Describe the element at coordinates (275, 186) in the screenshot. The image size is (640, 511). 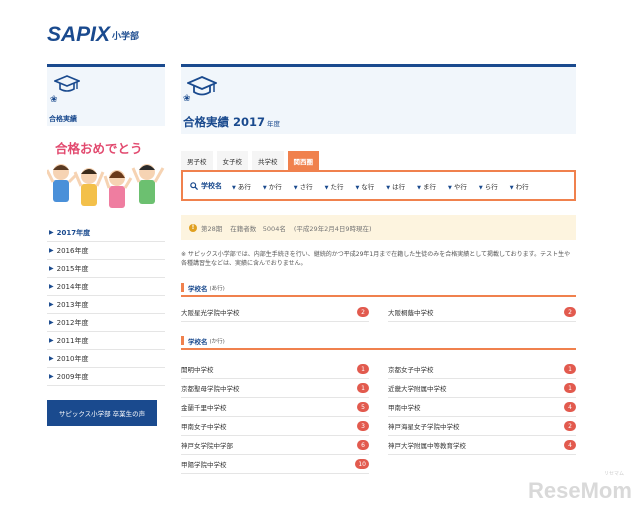
I see `kana-label: か行` at that location.